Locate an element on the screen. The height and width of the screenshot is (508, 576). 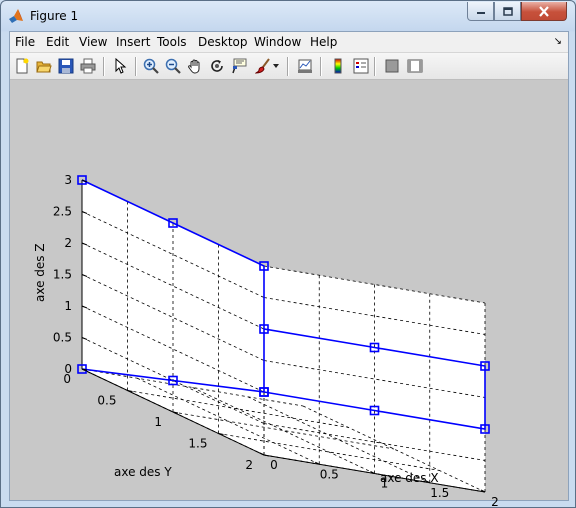
x-tick-label: 2 is located at coordinates (495, 501).